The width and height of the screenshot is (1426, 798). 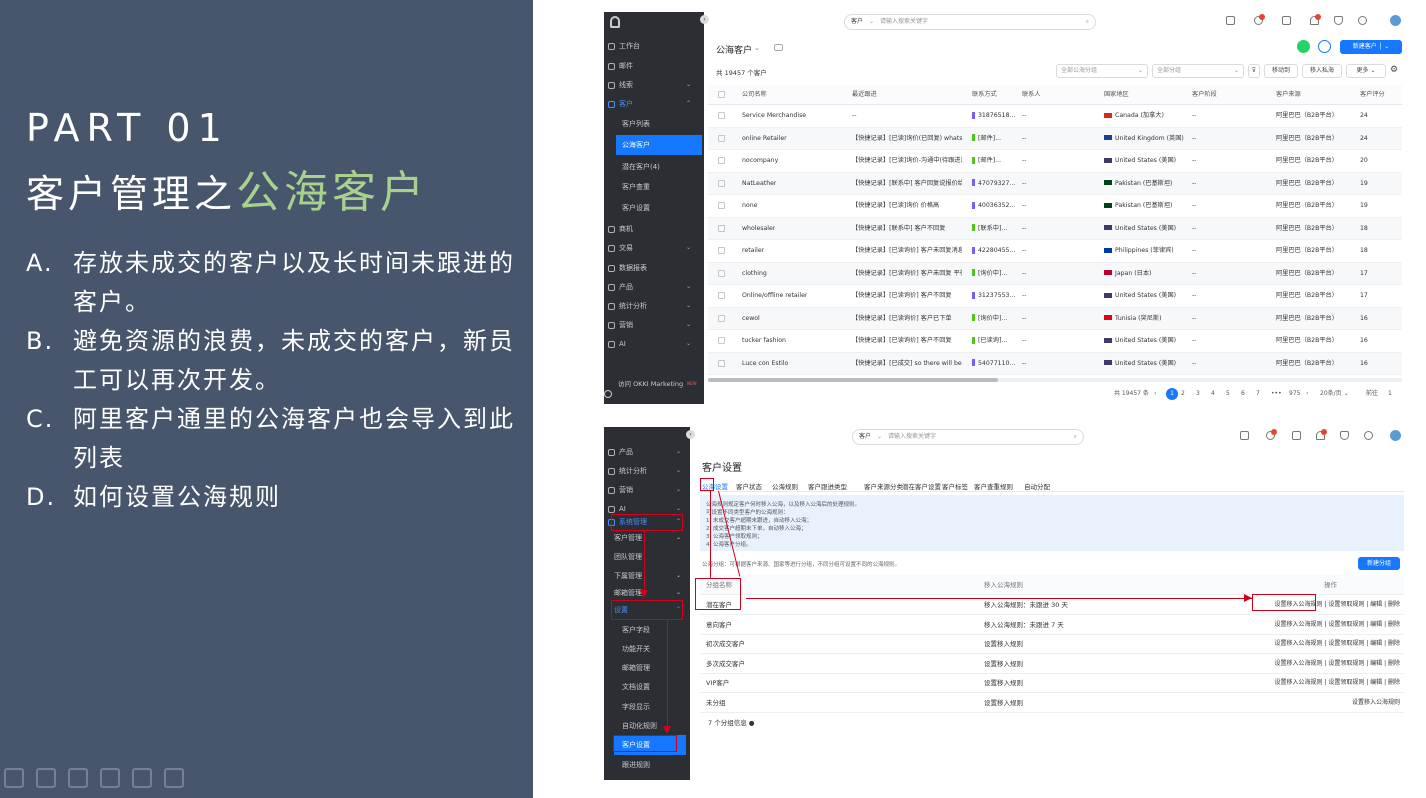 What do you see at coordinates (1102, 71) in the screenshot?
I see `public-group-filter: 全部公海分组 ⌄` at bounding box center [1102, 71].